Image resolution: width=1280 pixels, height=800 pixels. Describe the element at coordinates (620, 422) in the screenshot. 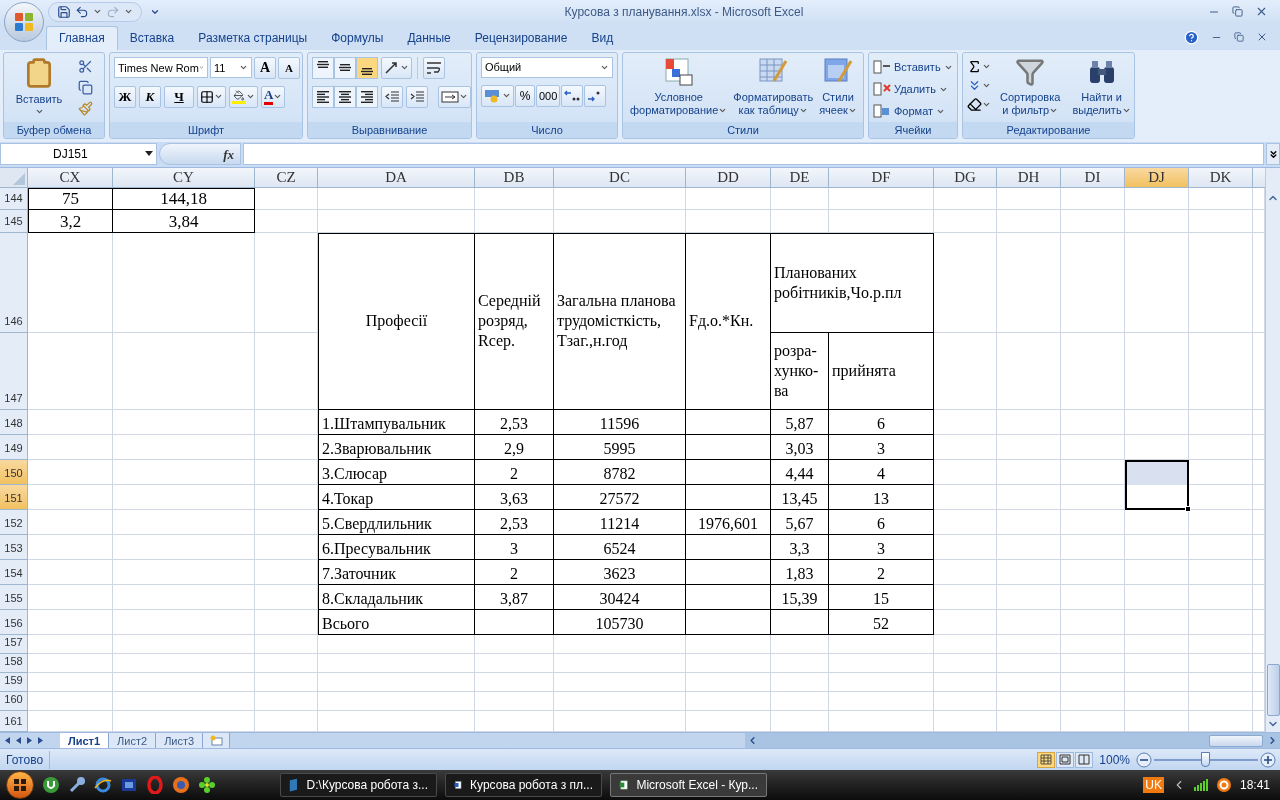

I see `table-cell: 11596` at that location.